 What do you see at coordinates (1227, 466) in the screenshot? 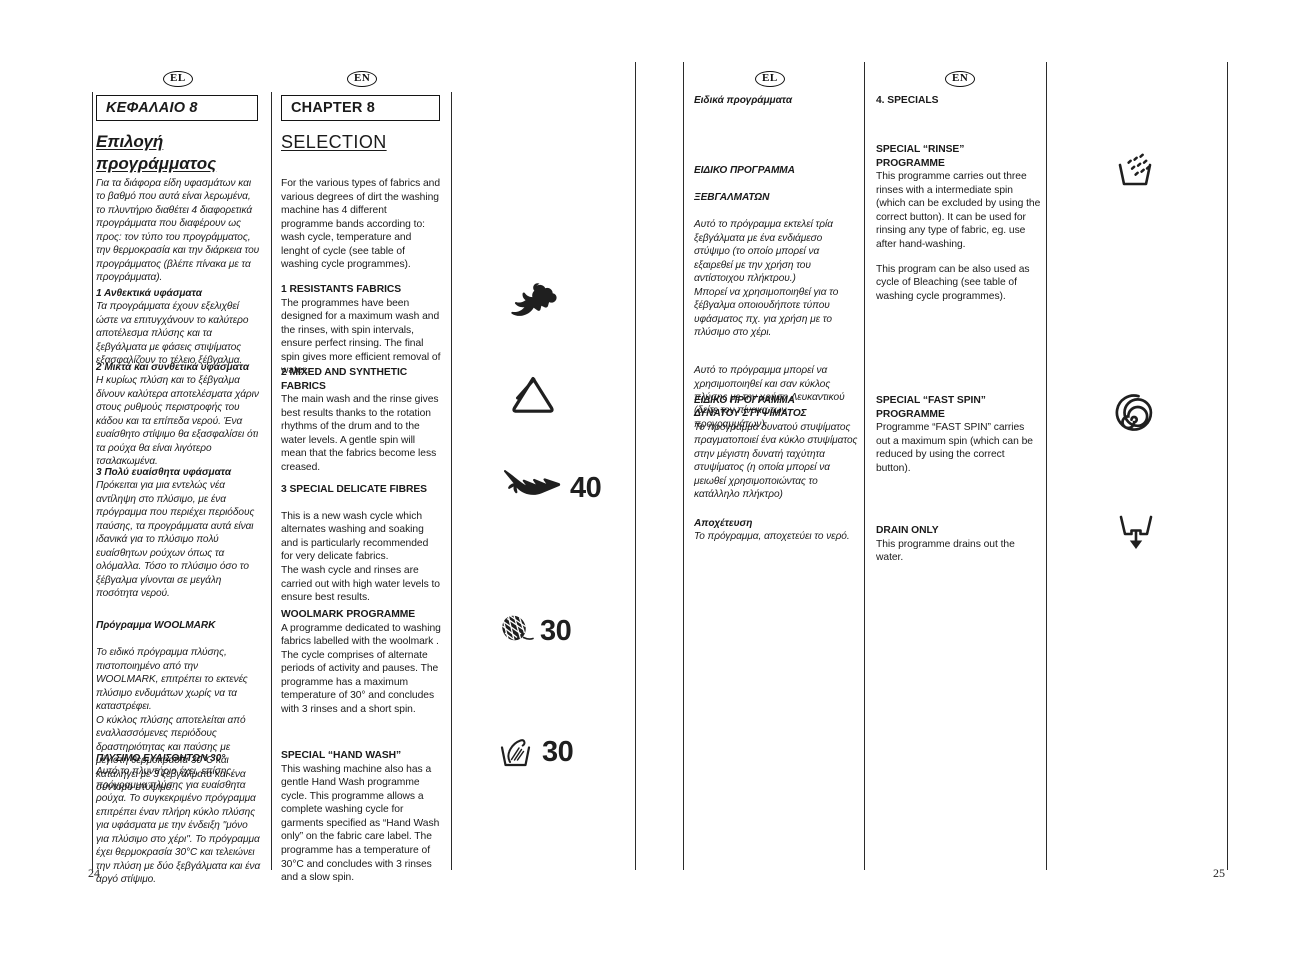
I see `rule-right-sym-outer` at bounding box center [1227, 466].